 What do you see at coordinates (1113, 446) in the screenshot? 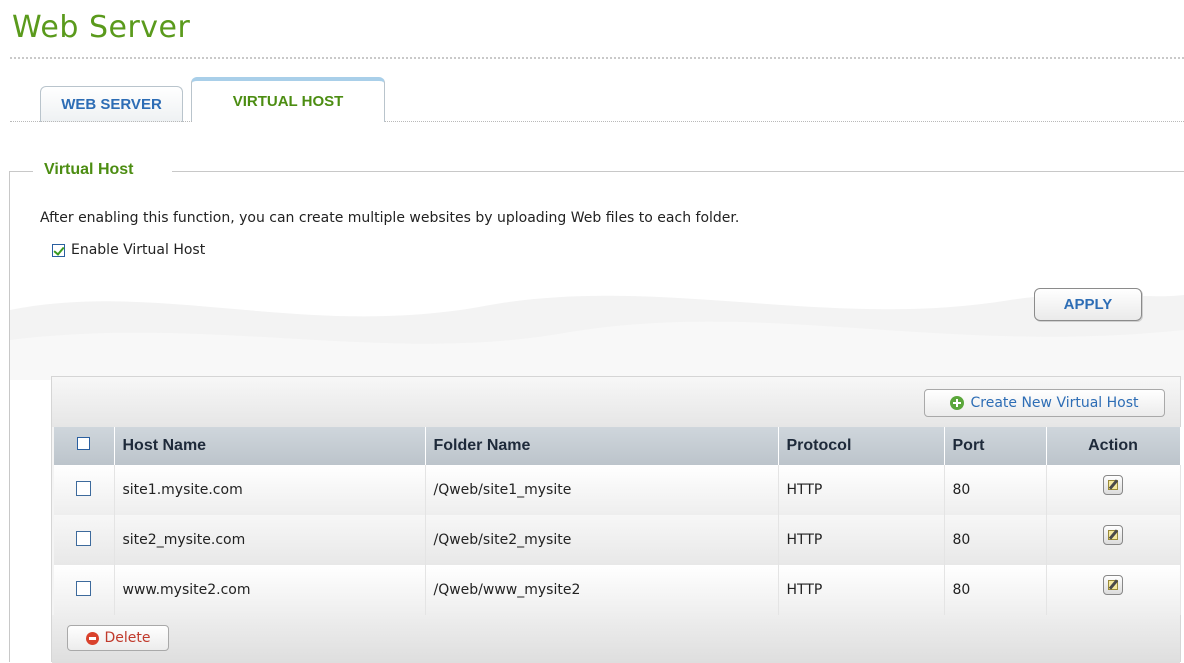
I see `column-action: Action` at bounding box center [1113, 446].